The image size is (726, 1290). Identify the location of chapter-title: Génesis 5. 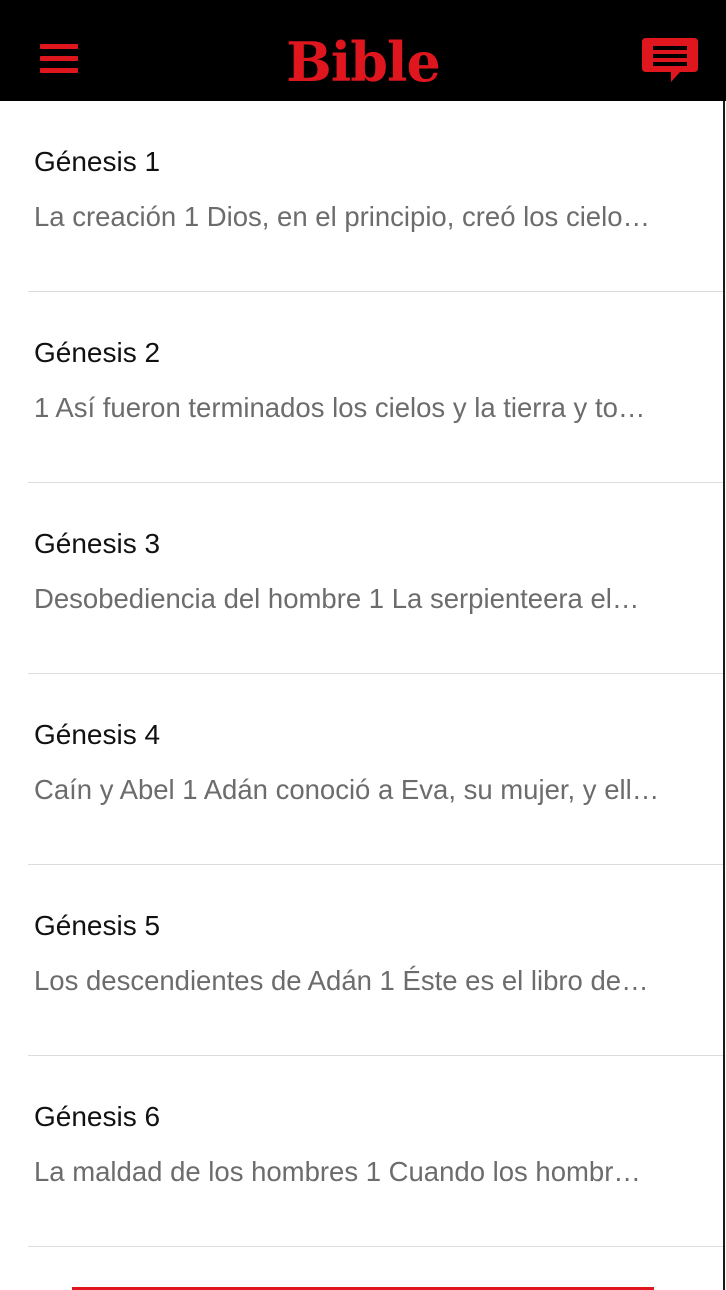
(97, 925).